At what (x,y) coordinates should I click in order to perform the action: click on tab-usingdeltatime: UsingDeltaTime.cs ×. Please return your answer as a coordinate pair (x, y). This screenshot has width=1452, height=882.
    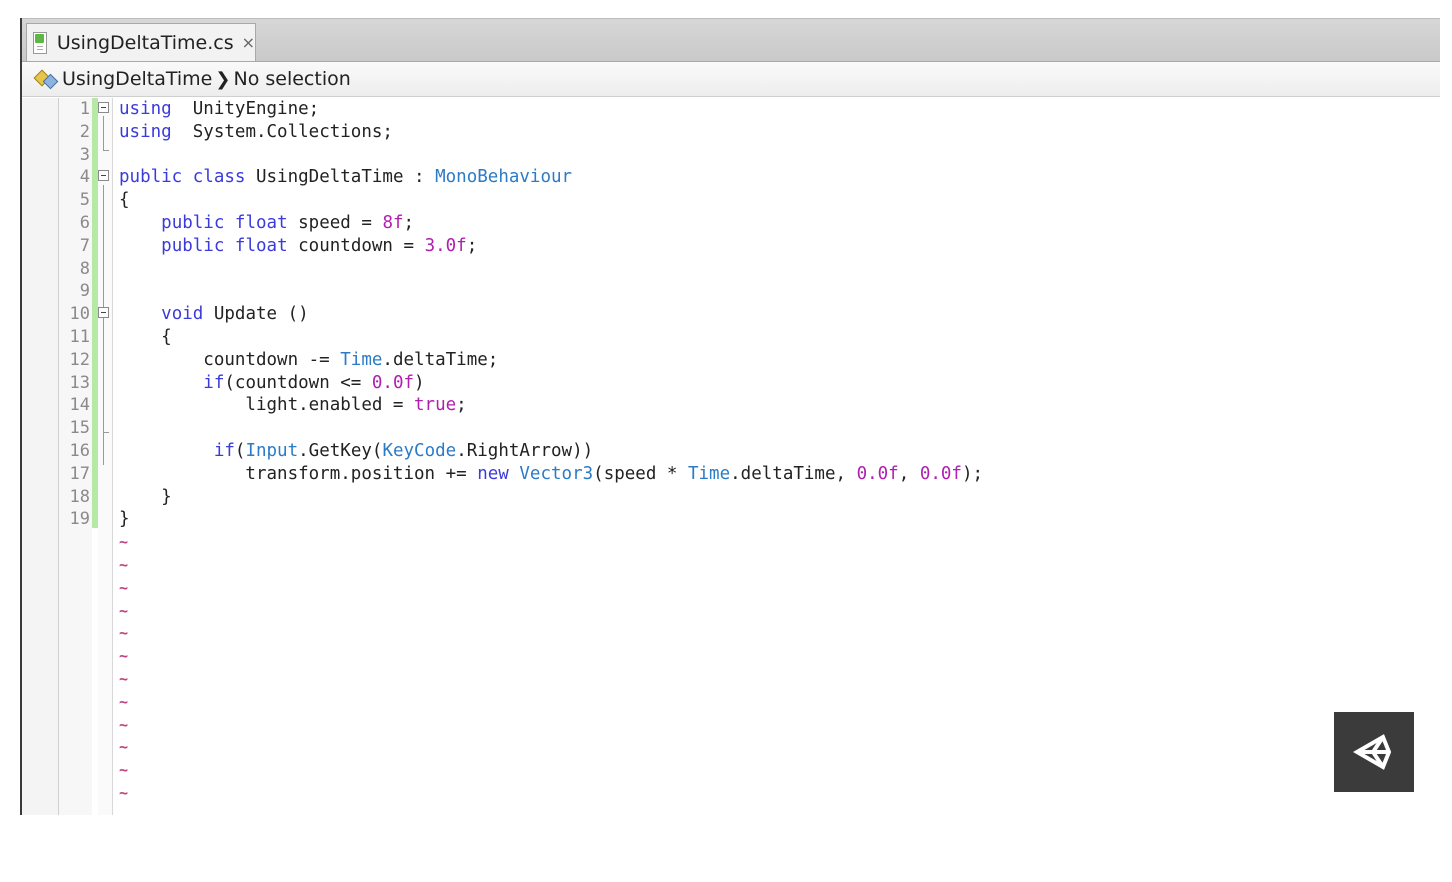
    Looking at the image, I should click on (141, 42).